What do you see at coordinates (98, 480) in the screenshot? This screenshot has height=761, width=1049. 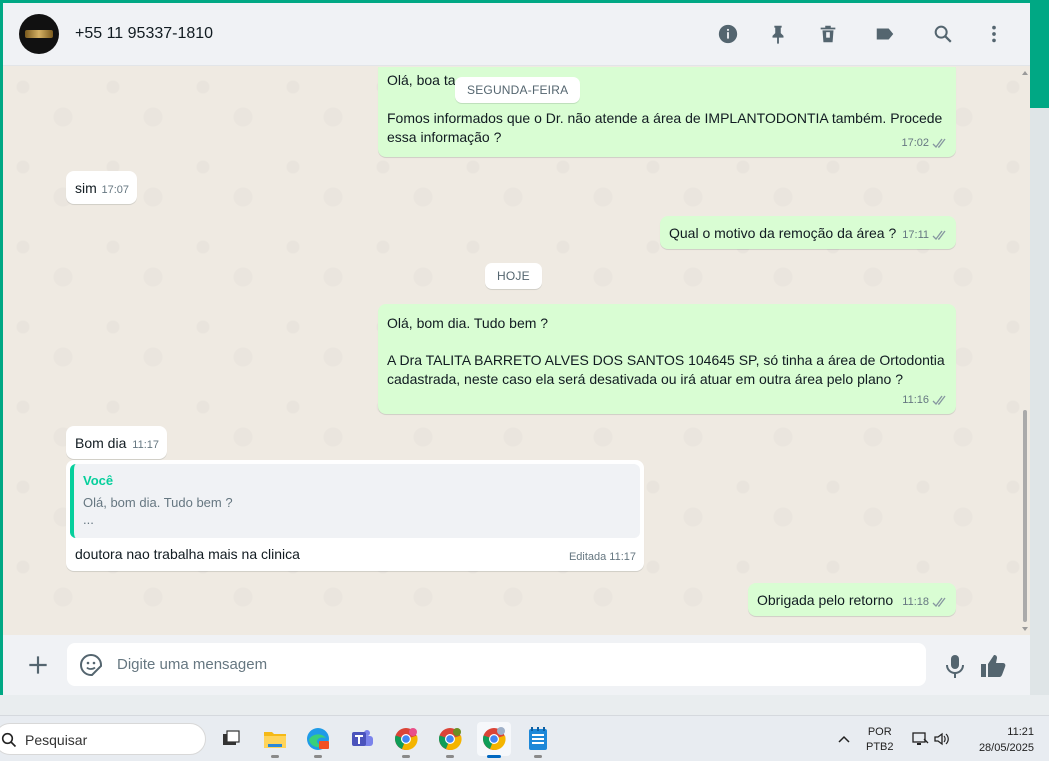 I see `quote-author: Você` at bounding box center [98, 480].